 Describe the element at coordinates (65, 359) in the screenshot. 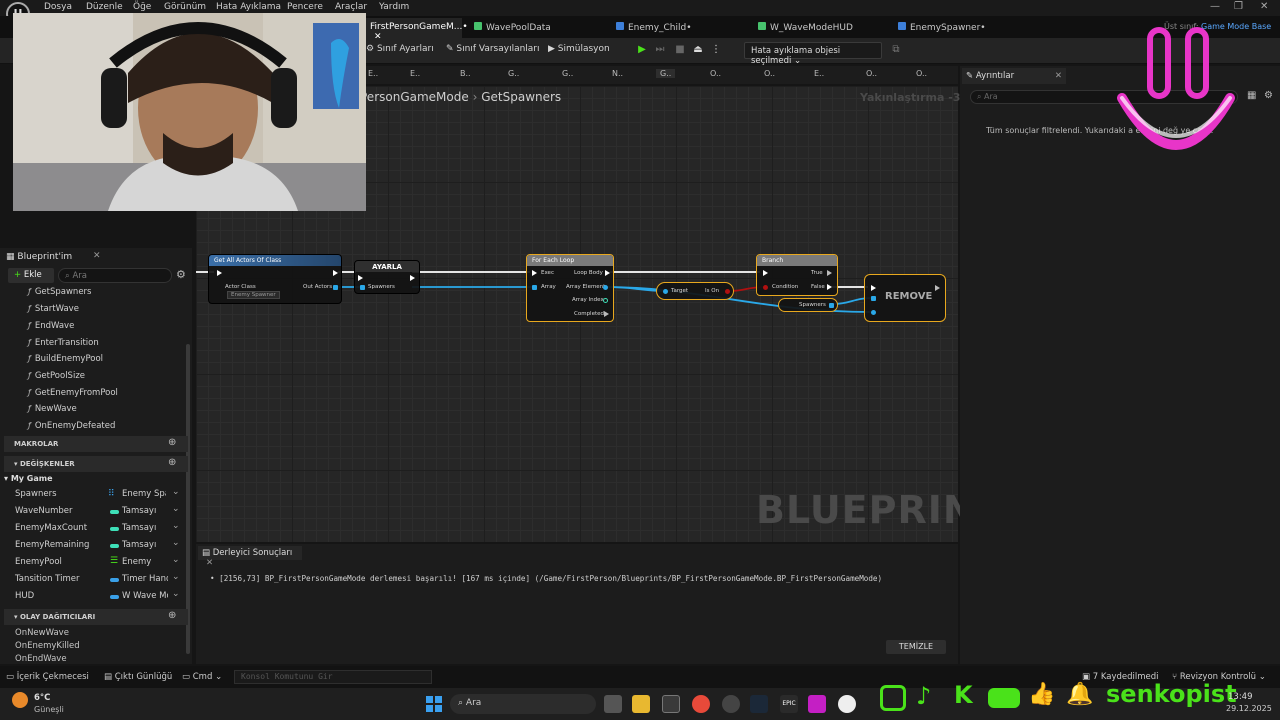

I see `function-item: ƒ BuildEnemyPool` at that location.